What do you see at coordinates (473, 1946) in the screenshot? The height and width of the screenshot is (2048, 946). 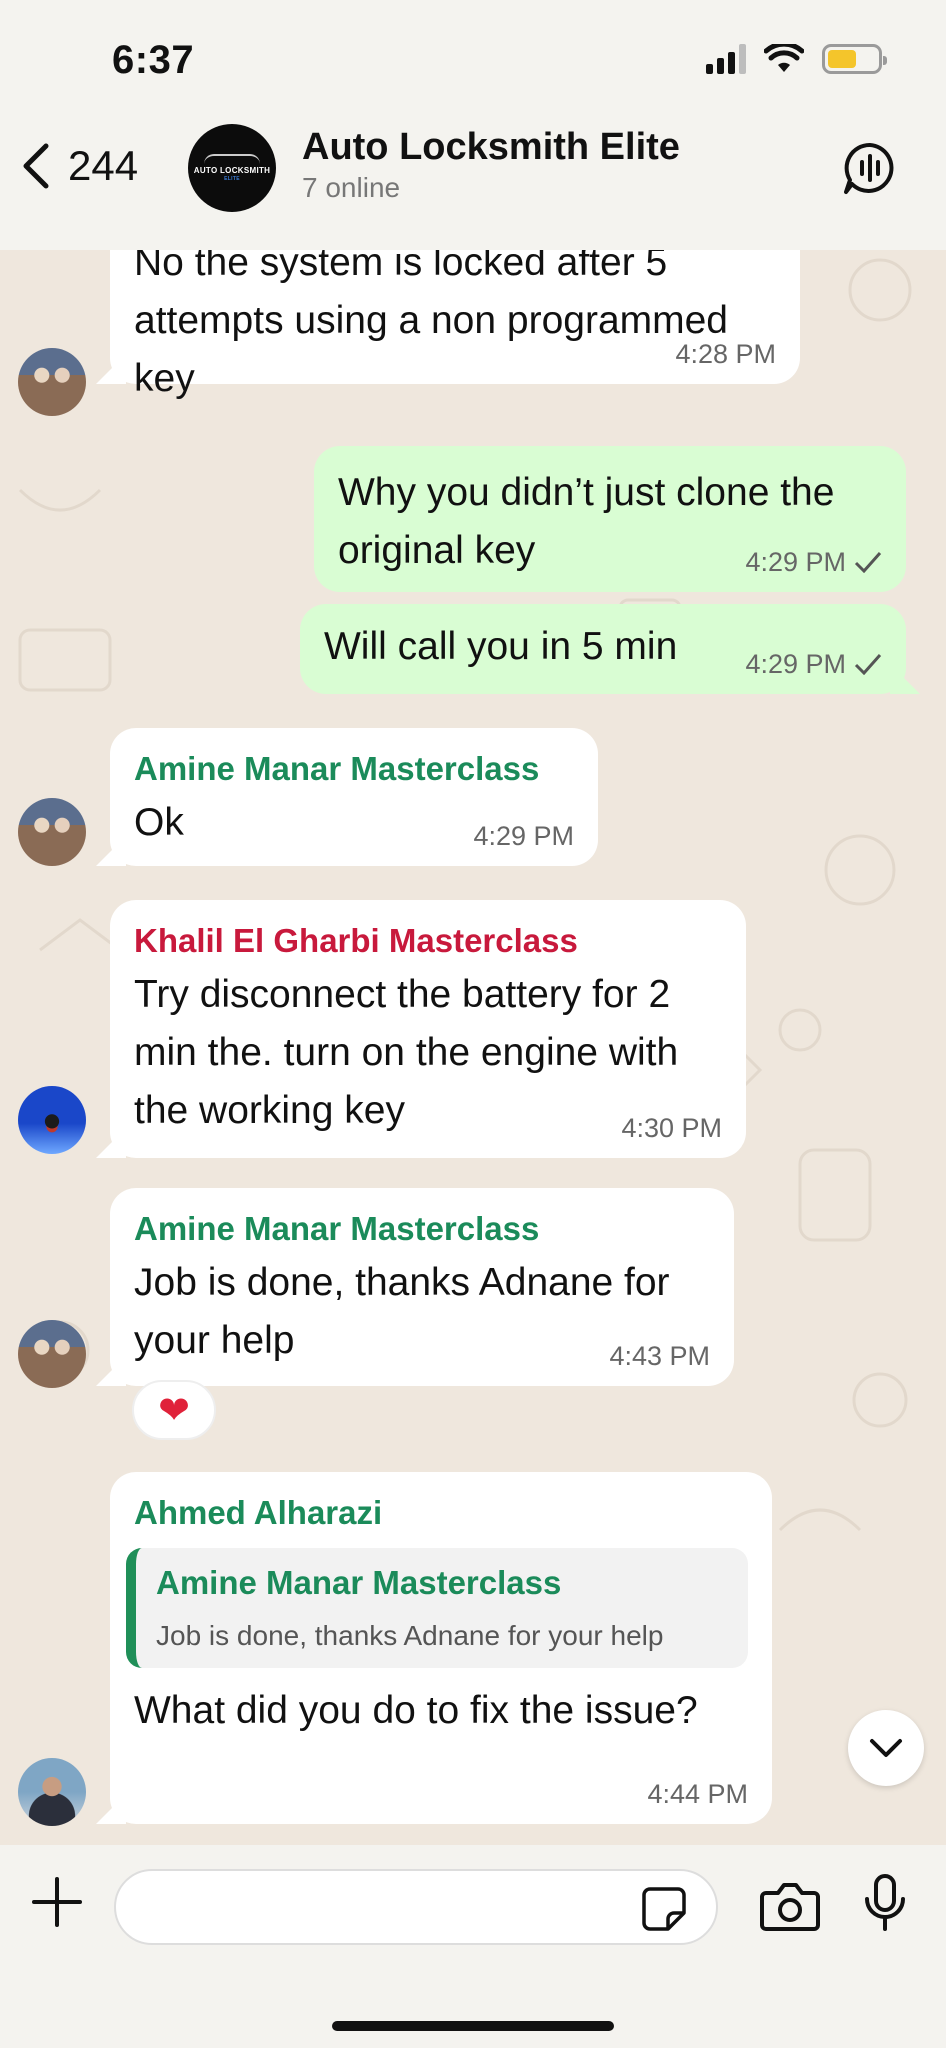 I see `message-composer` at bounding box center [473, 1946].